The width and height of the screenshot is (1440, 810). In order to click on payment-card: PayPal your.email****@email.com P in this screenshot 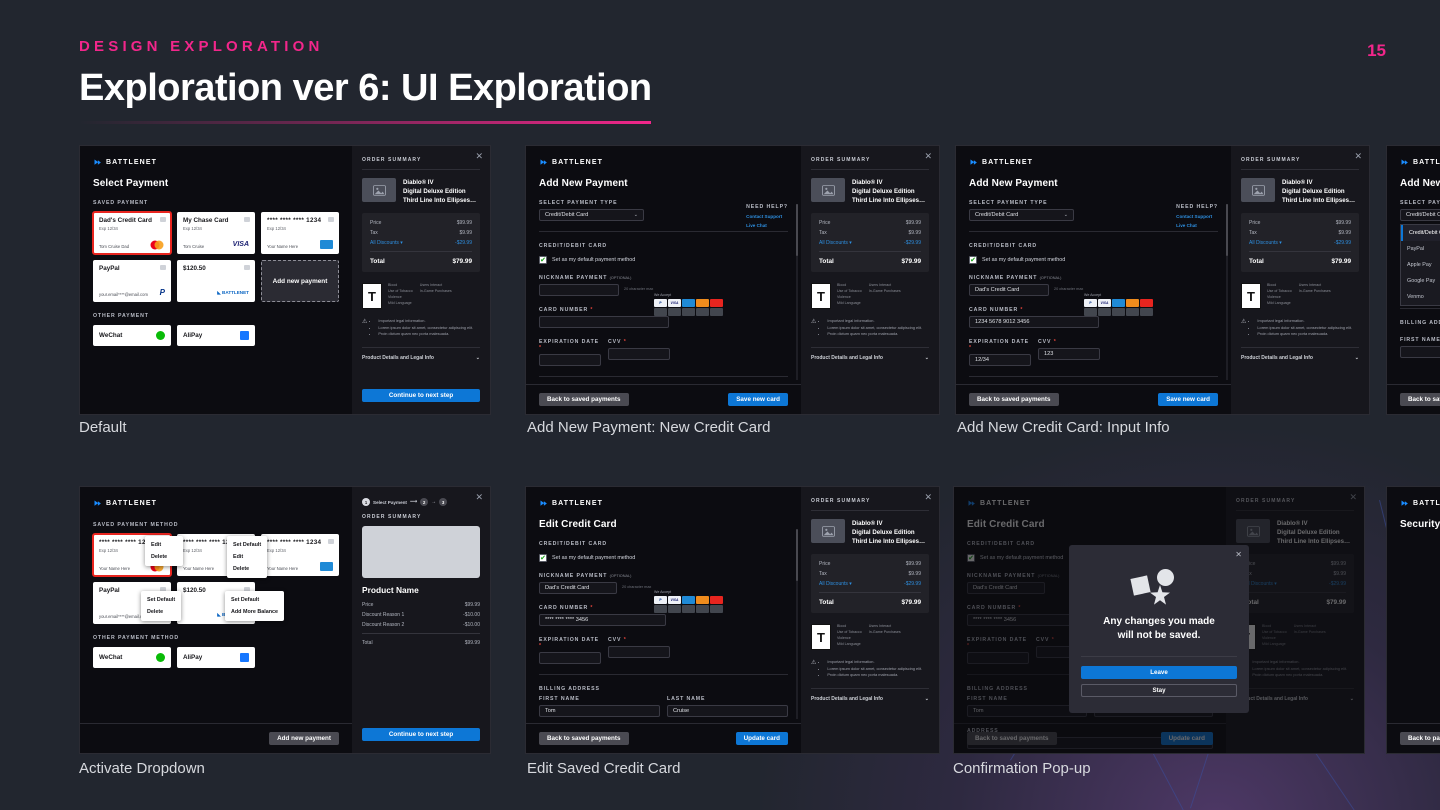, I will do `click(132, 281)`.